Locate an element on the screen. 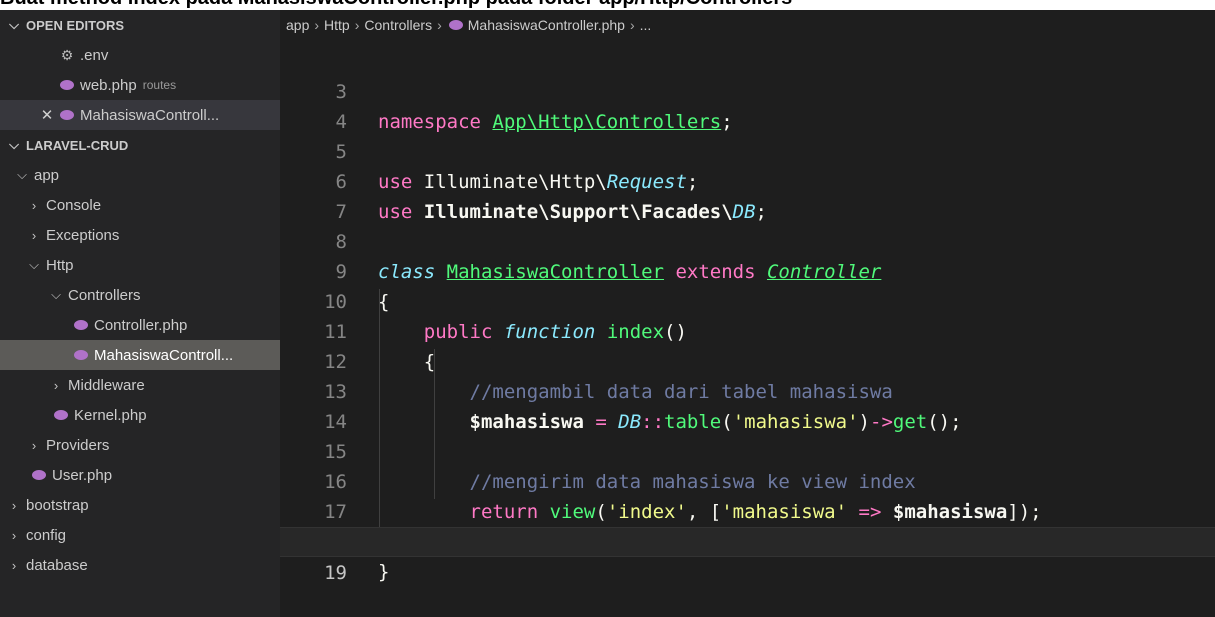 This screenshot has width=1215, height=617. line-number: 19 is located at coordinates (335, 573).